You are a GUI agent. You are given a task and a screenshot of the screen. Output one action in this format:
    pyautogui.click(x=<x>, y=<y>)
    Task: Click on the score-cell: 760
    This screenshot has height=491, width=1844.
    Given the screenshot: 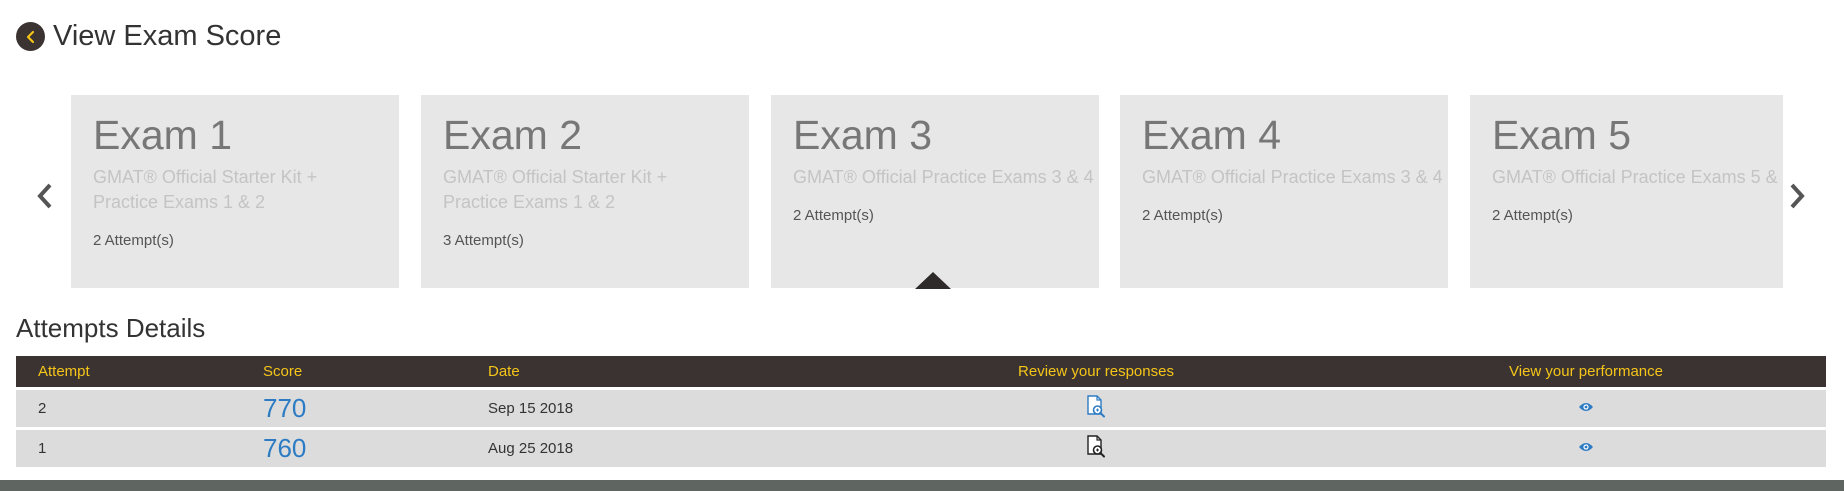 What is the action you would take?
    pyautogui.click(x=353, y=447)
    